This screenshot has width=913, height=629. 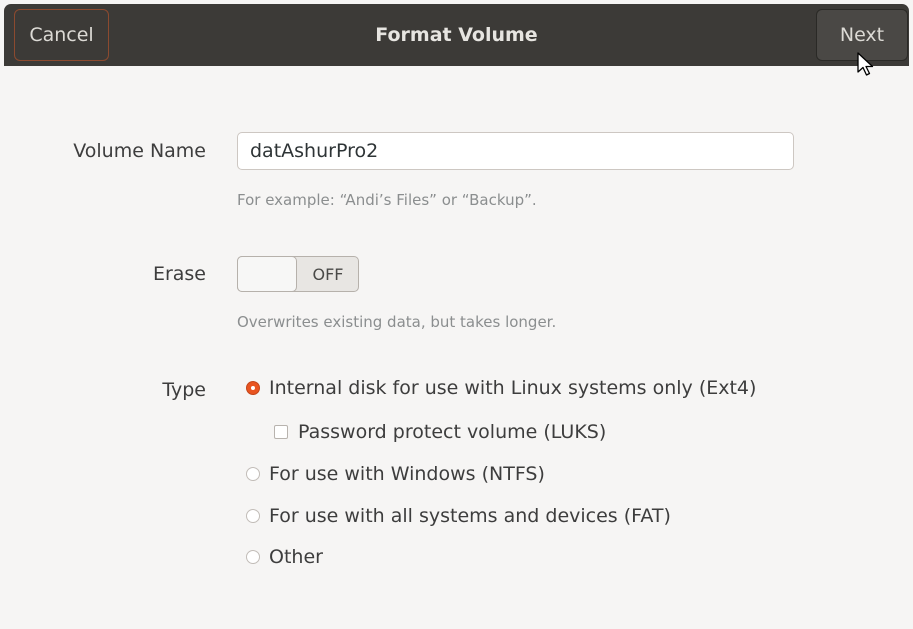 What do you see at coordinates (452, 432) in the screenshot?
I see `luks-label: Password protect volume (LUKS)` at bounding box center [452, 432].